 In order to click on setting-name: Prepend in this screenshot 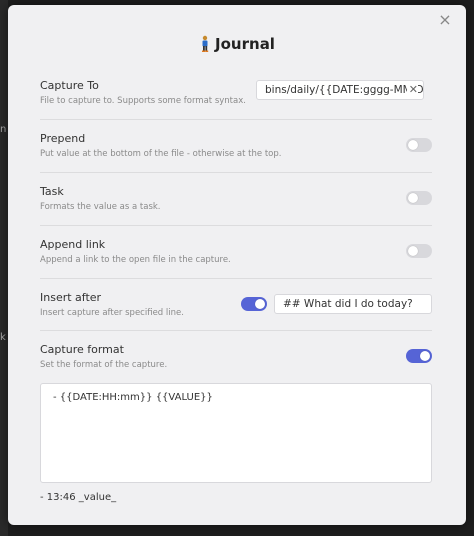, I will do `click(63, 138)`.